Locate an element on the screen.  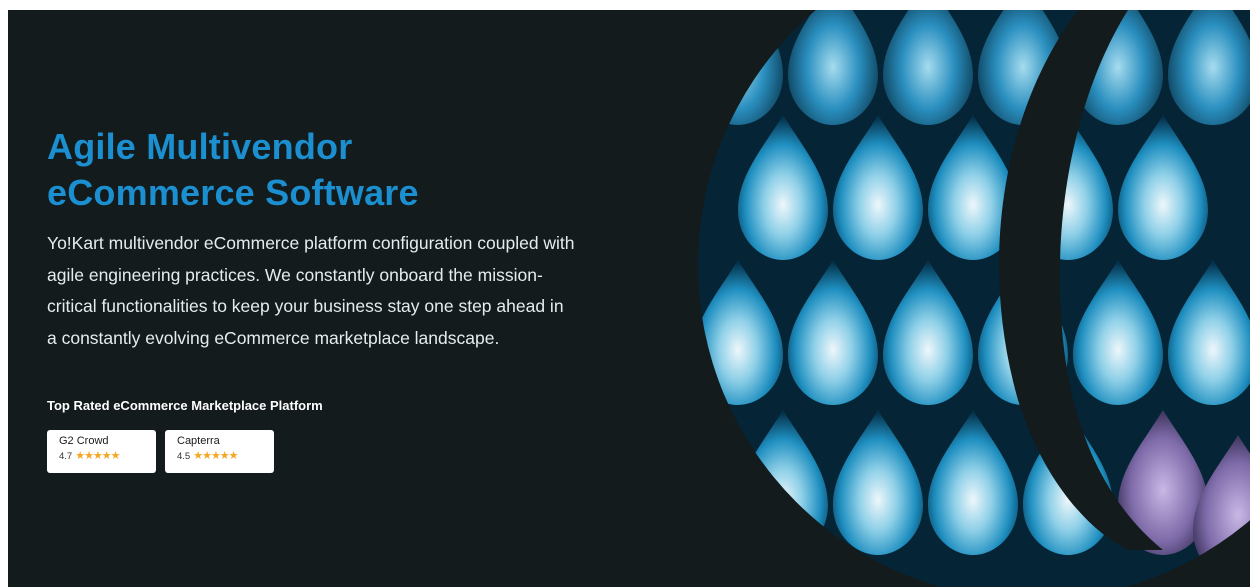
badge-score: 4.5 is located at coordinates (184, 456).